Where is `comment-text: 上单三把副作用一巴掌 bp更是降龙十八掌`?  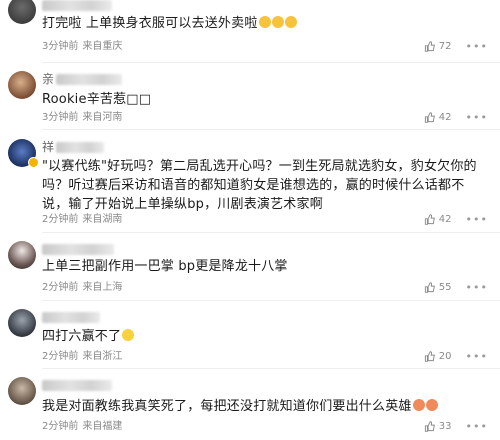 comment-text: 上单三把副作用一巴掌 bp更是降龙十八掌 is located at coordinates (262, 266).